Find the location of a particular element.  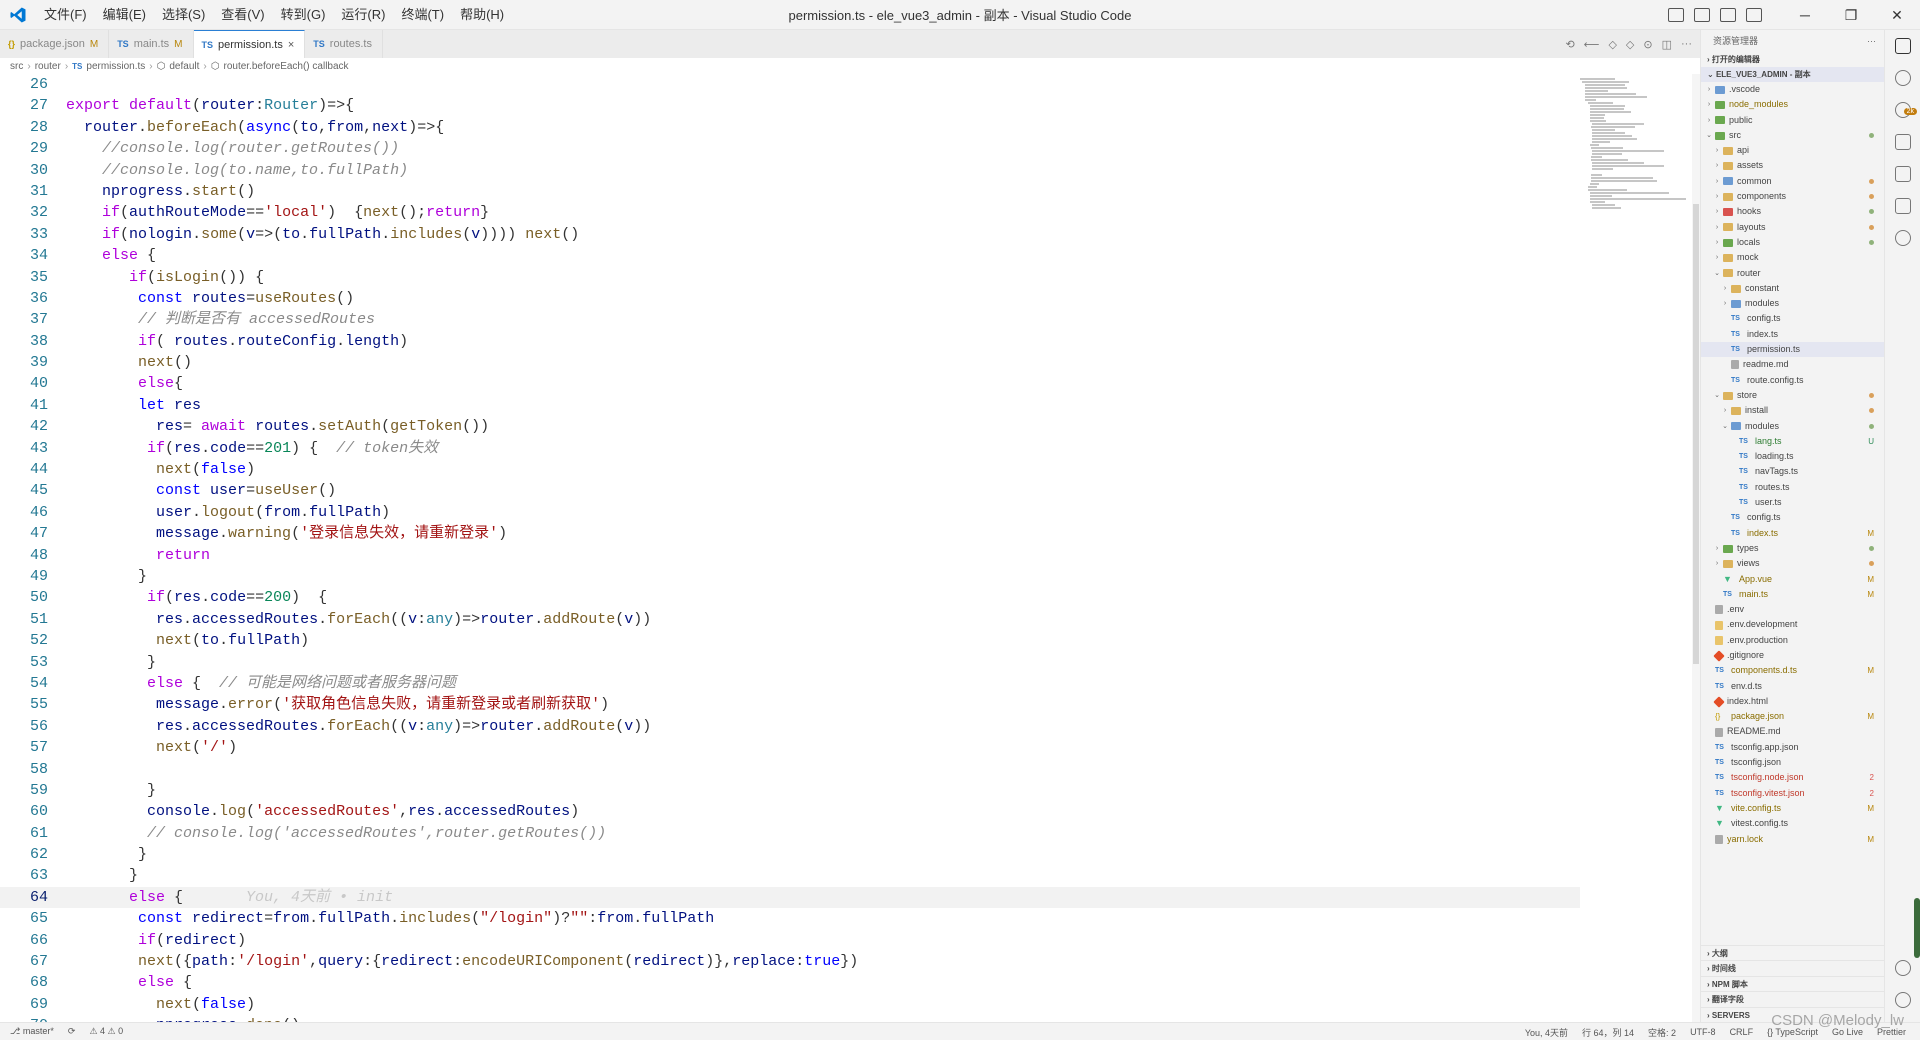

tree-folder: › views is located at coordinates (1792, 563).